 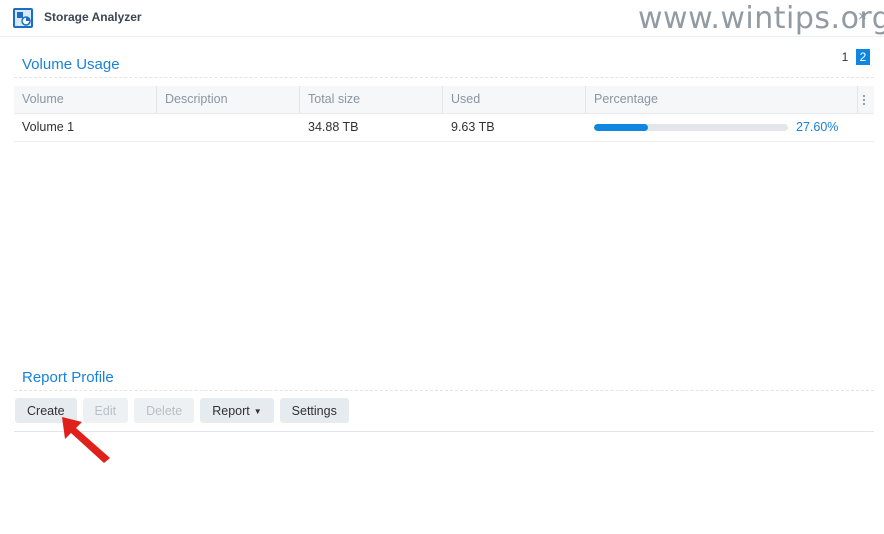 I want to click on report-profile-title: Report Profile, so click(x=68, y=377).